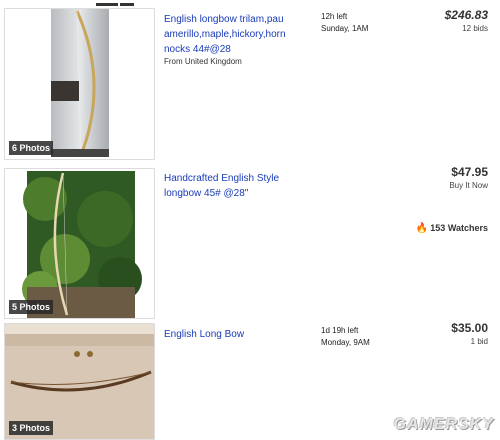 The width and height of the screenshot is (500, 440). I want to click on listing-image: 5 Photos, so click(79, 243).